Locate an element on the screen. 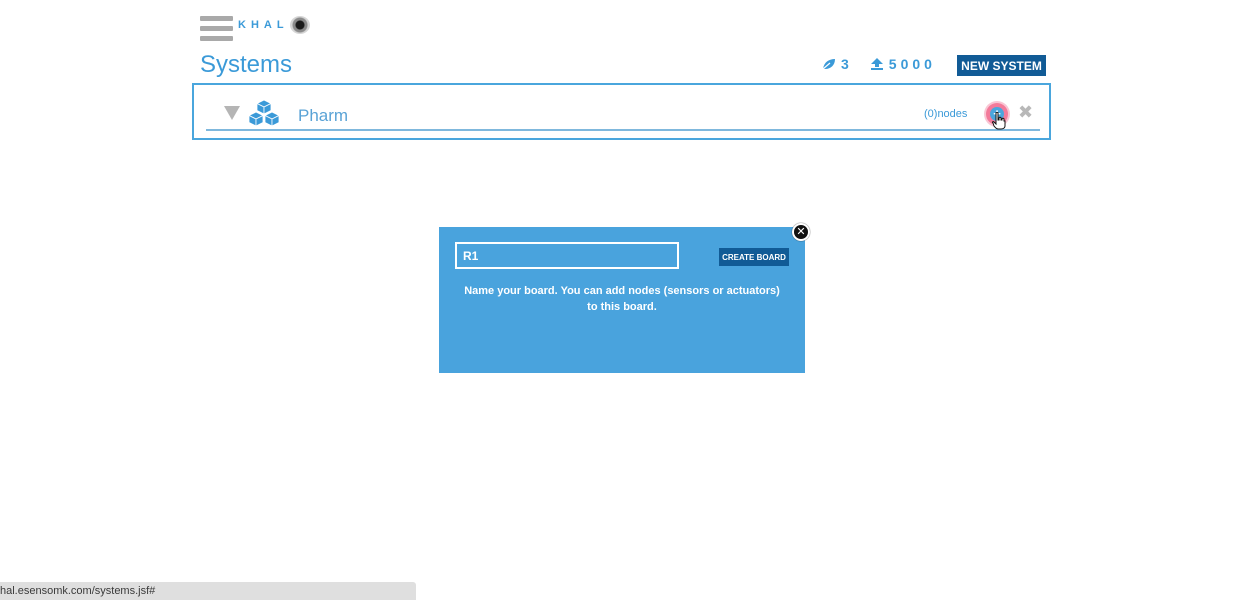  logo: KHAL is located at coordinates (274, 25).